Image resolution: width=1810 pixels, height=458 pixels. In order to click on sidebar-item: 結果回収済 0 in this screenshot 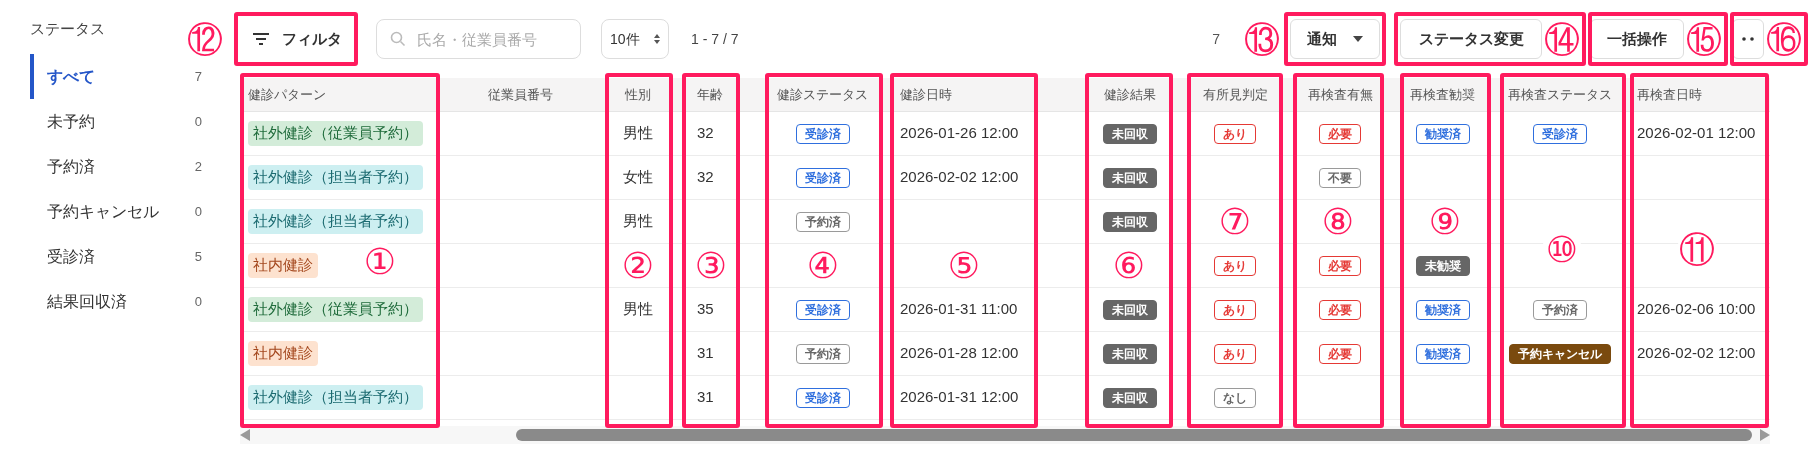, I will do `click(131, 301)`.